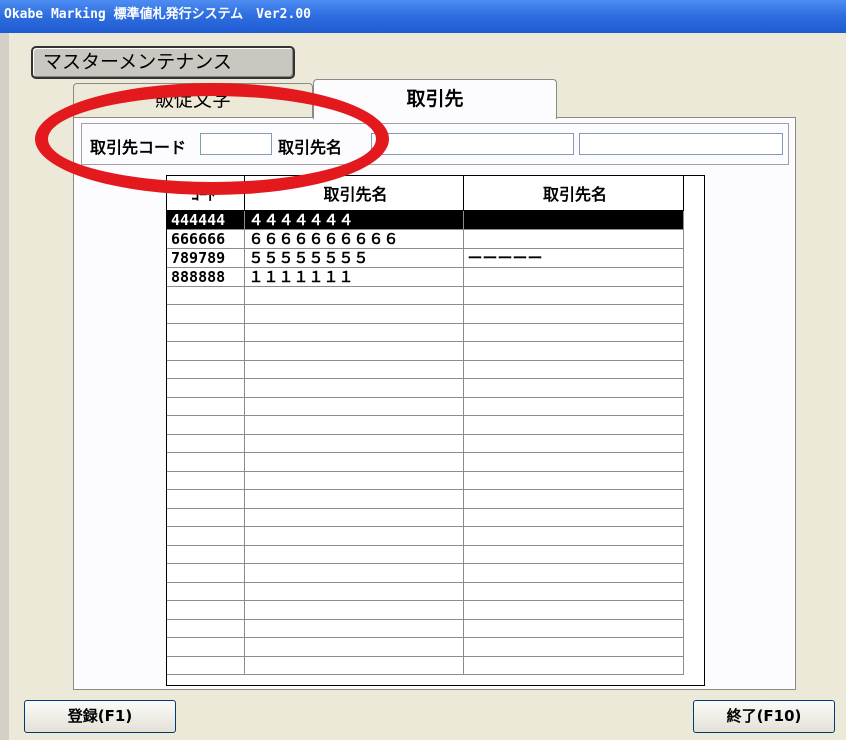 The width and height of the screenshot is (846, 740). Describe the element at coordinates (206, 258) in the screenshot. I see `cell-code: 789789` at that location.